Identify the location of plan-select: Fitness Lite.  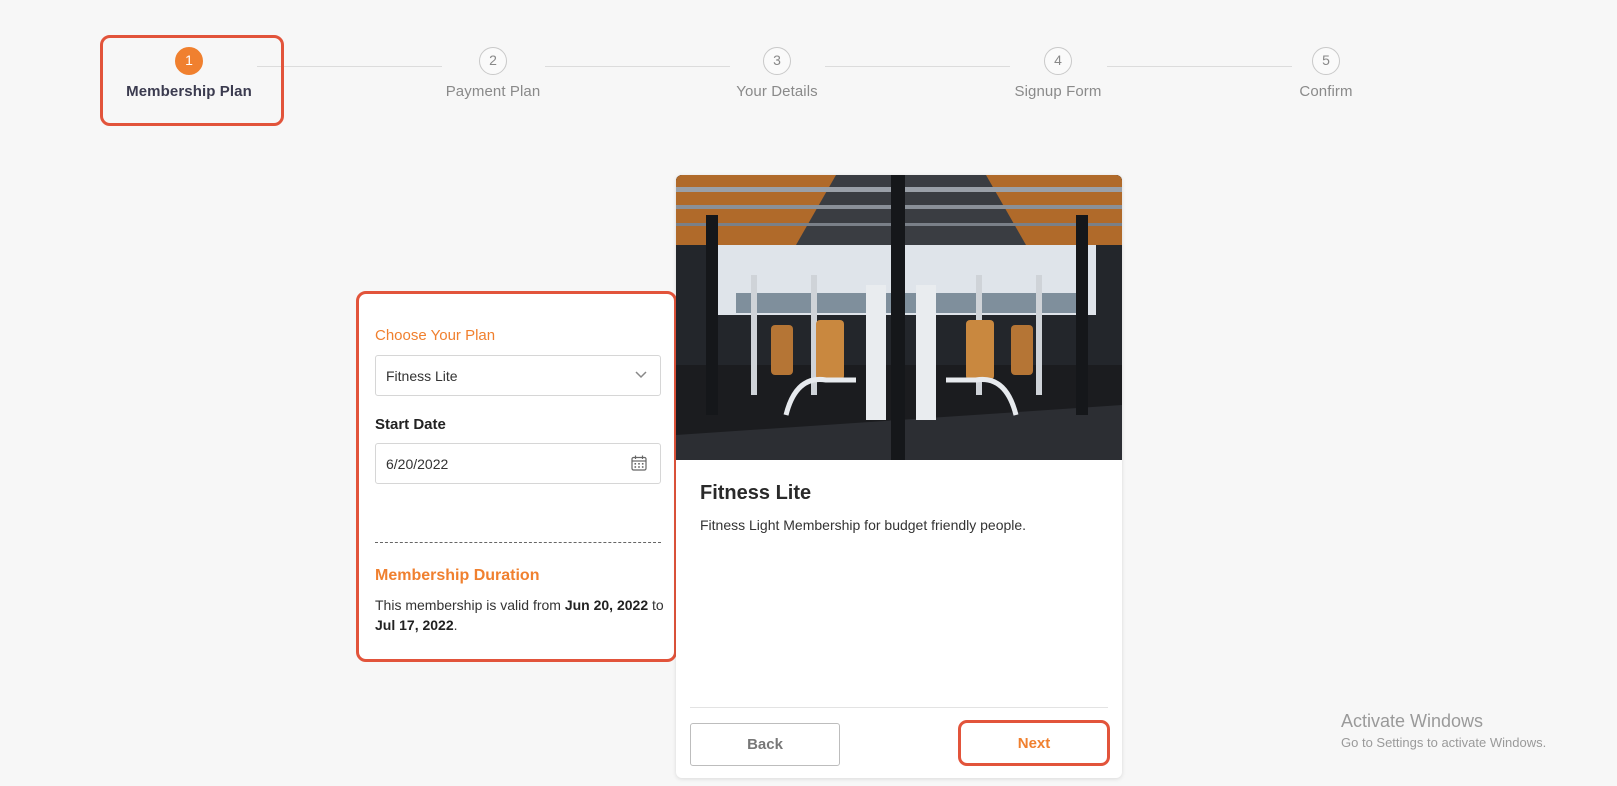
(518, 375).